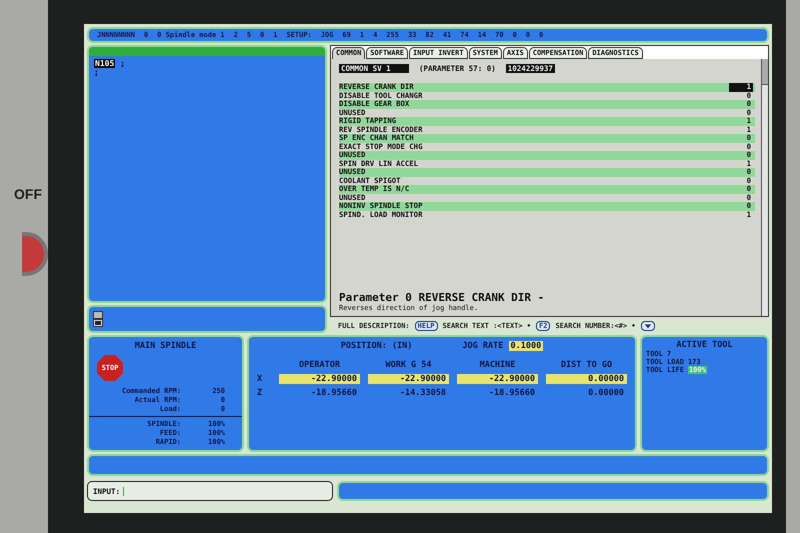  Describe the element at coordinates (497, 365) in the screenshot. I see `column-header: MACHINE` at that location.